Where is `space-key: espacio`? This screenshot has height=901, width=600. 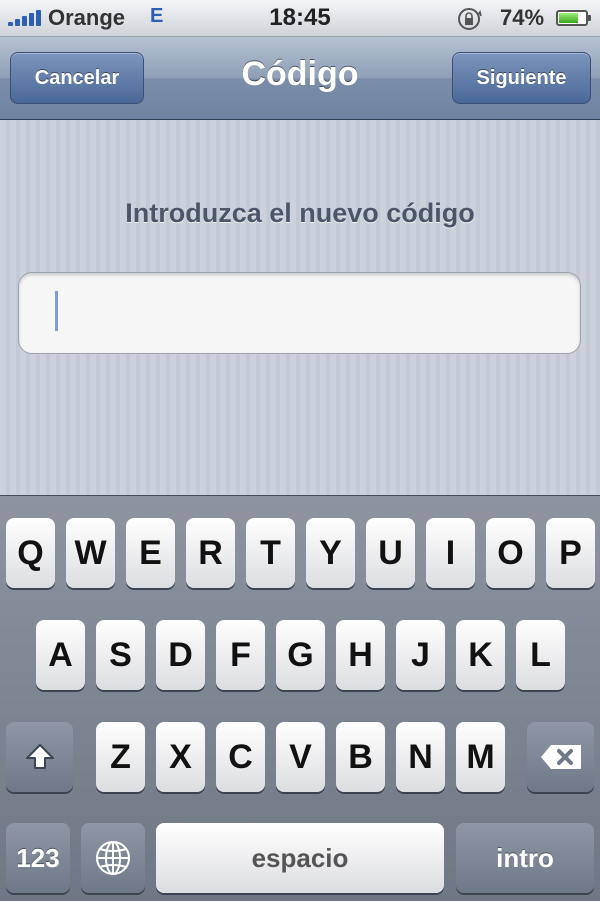 space-key: espacio is located at coordinates (300, 858).